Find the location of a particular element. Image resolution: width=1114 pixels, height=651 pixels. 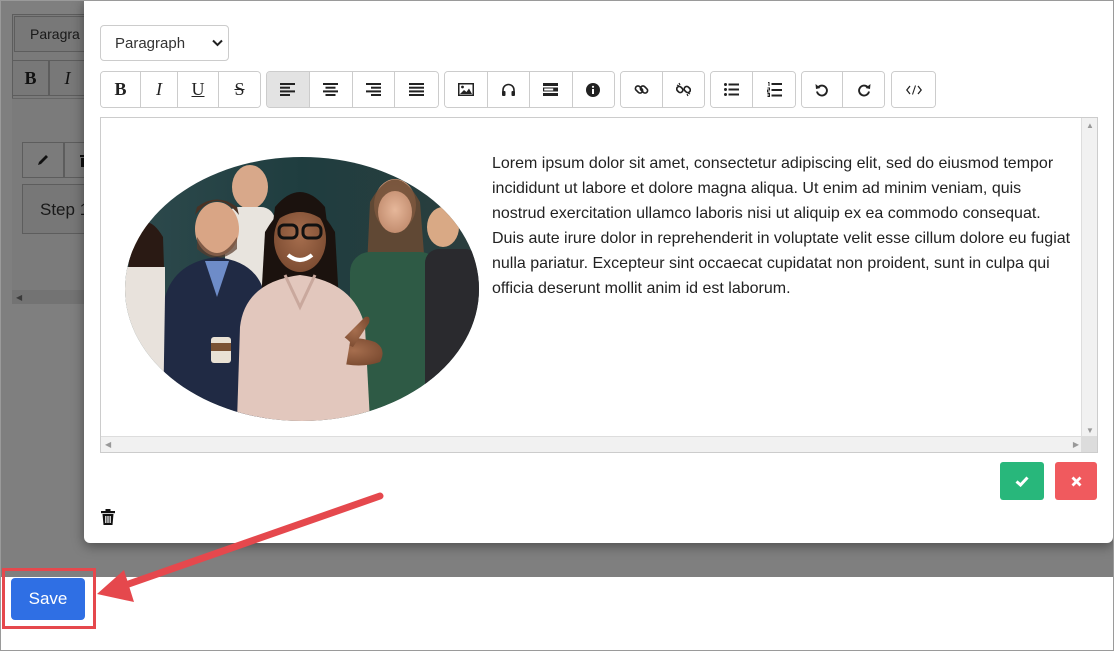

align-center-icon is located at coordinates (331, 89).